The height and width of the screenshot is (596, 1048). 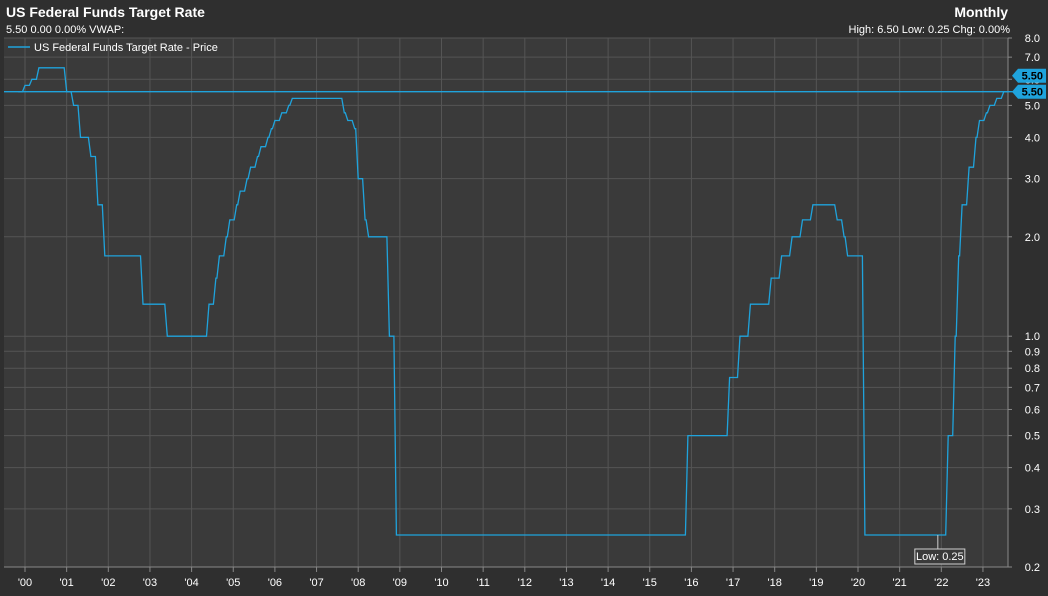 I want to click on x-tick-label: '07, so click(x=316, y=583).